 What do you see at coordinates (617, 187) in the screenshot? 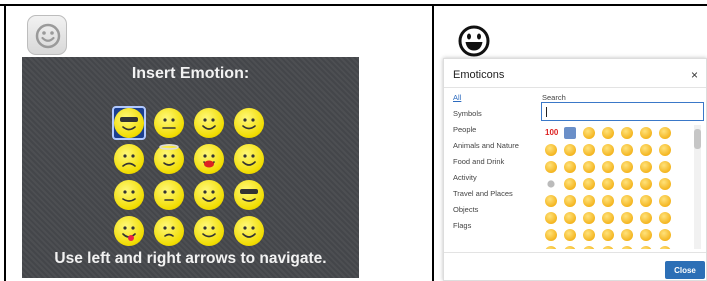
I see `emoji-grid: 100` at bounding box center [617, 187].